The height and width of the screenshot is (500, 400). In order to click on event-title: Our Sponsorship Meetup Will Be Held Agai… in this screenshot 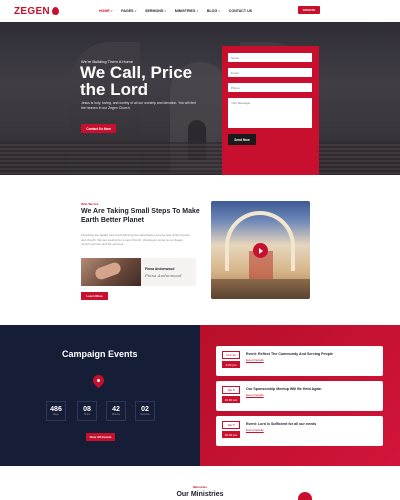, I will do `click(284, 389)`.